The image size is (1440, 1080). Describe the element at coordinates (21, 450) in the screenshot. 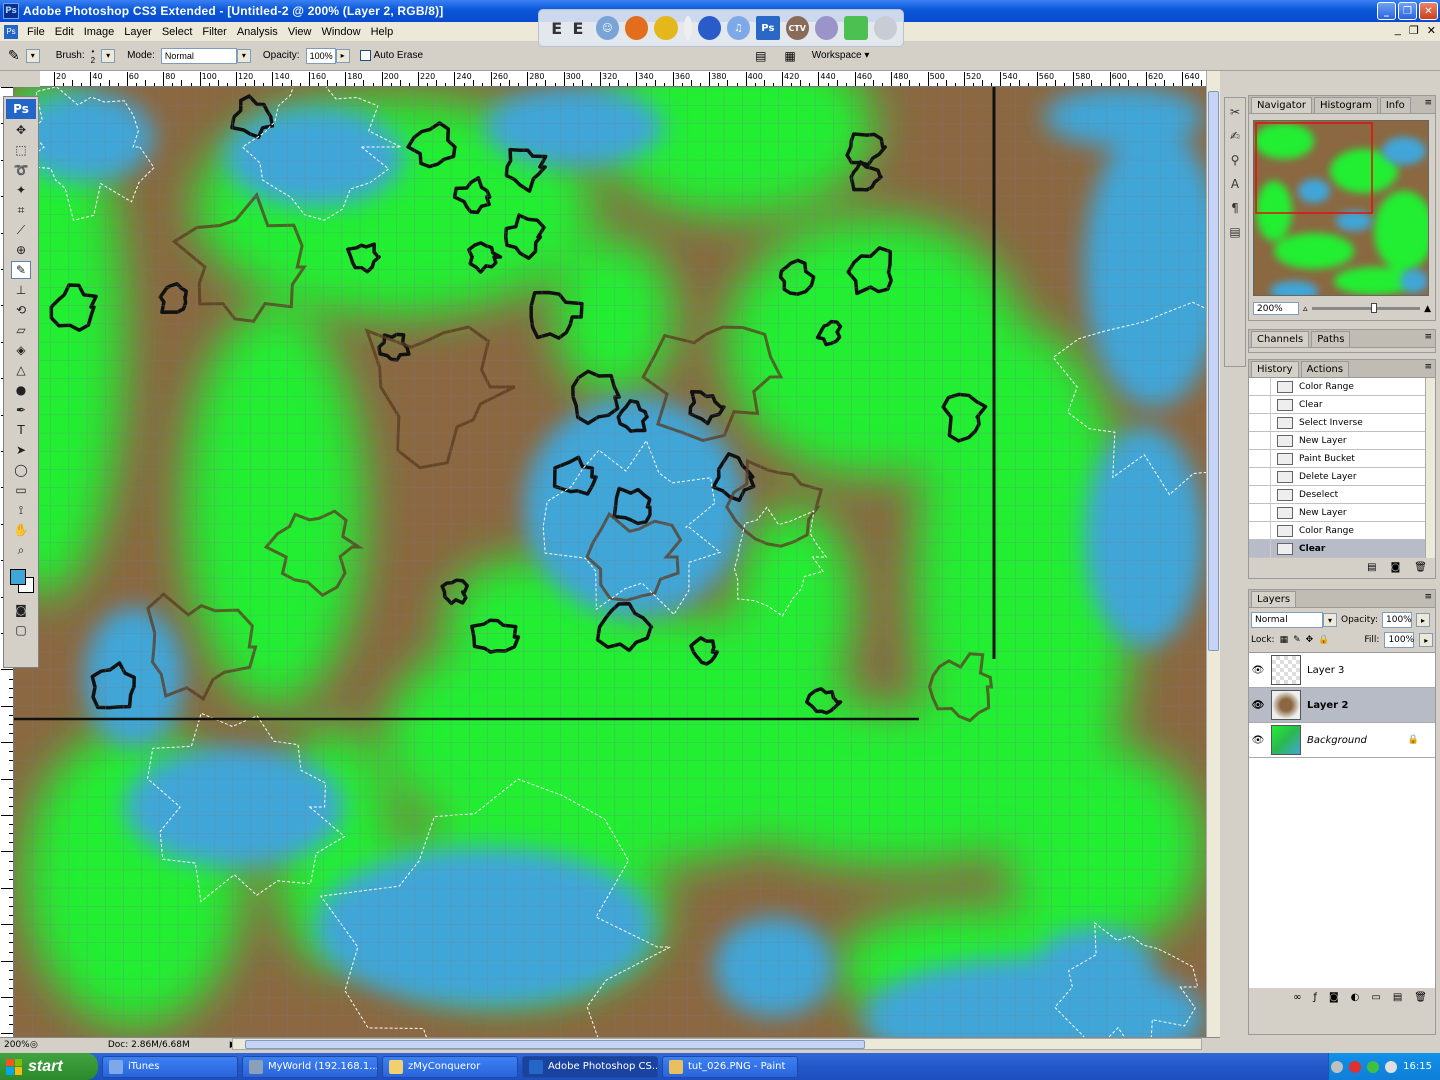

I see `path-selection-tool-icon: ➤` at that location.